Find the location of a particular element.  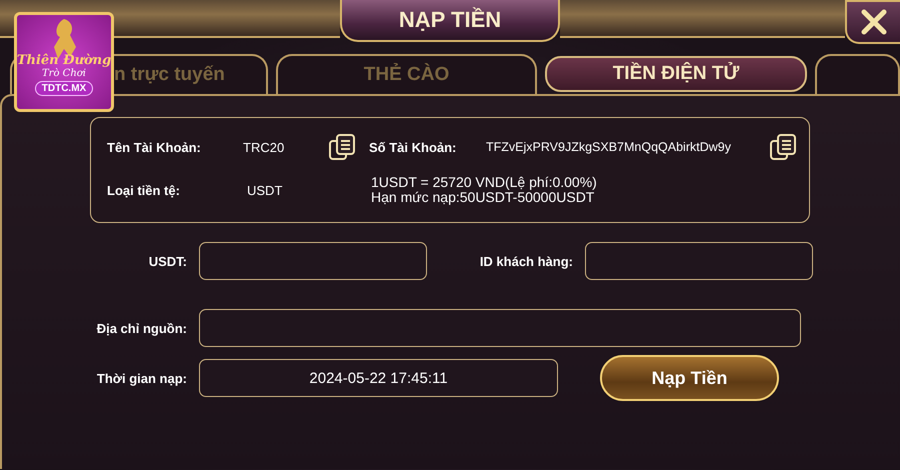

account-number-value: TFZvEjxPRV9JZkgSXB7MnQqQAbirktDw9y is located at coordinates (609, 147).